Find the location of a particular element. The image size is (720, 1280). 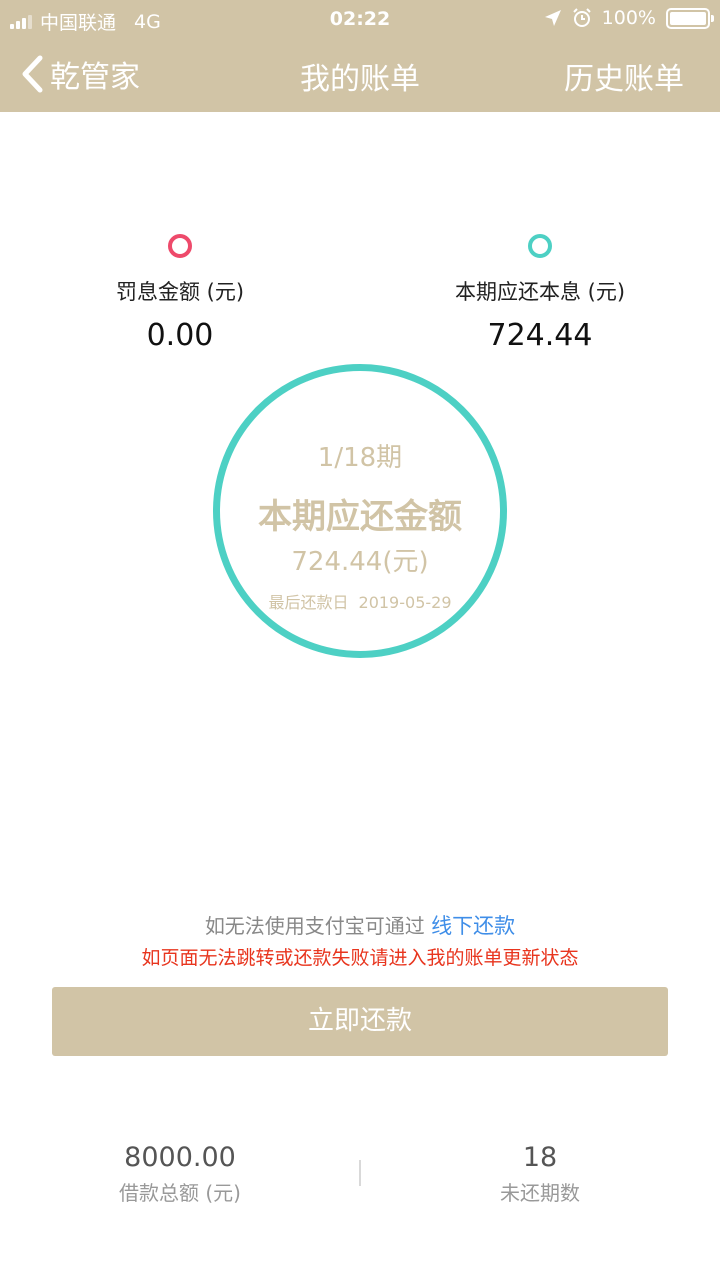

status-bar: 中国联通 4G 02:22 100% is located at coordinates (360, 19).